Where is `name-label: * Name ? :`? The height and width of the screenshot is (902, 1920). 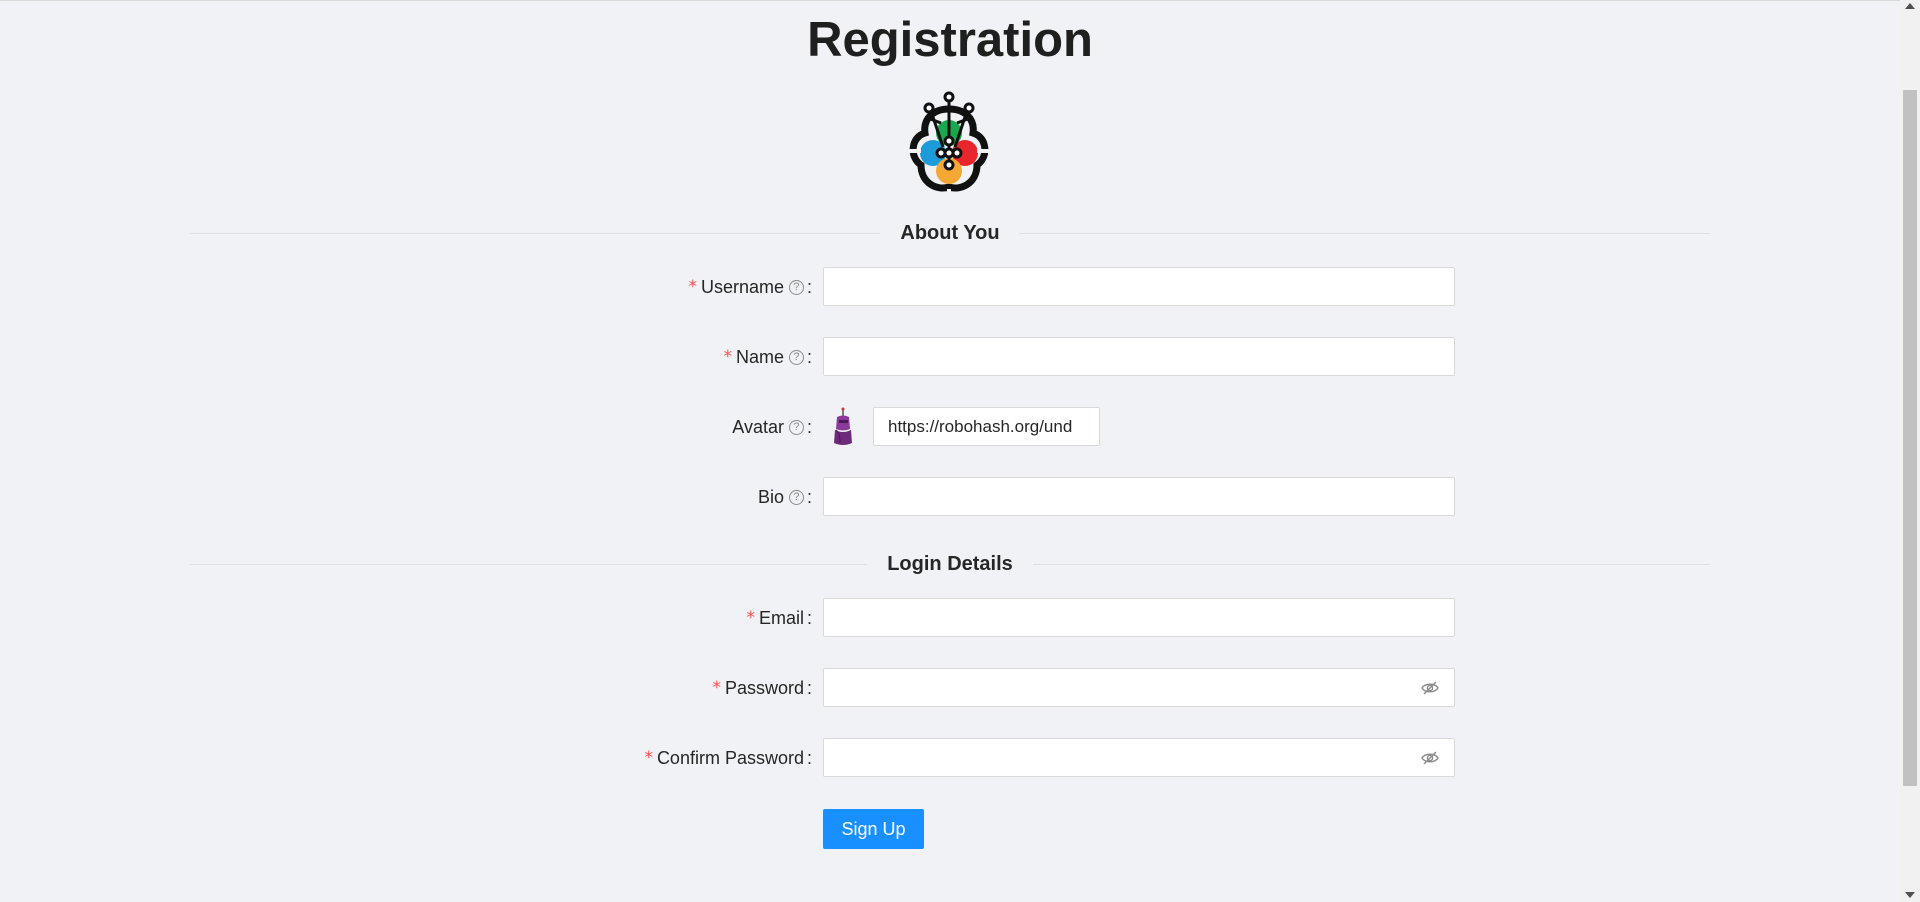
name-label: * Name ? : is located at coordinates (767, 357).